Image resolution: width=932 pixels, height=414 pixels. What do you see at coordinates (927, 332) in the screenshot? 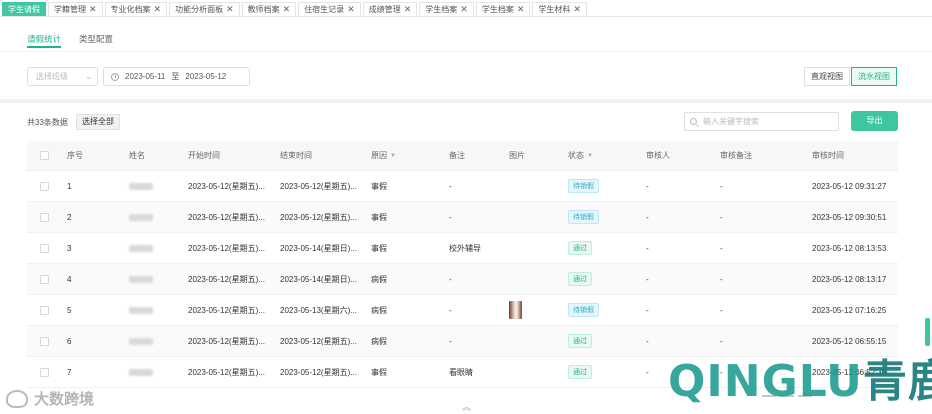
I see `scrollbar-thumb` at bounding box center [927, 332].